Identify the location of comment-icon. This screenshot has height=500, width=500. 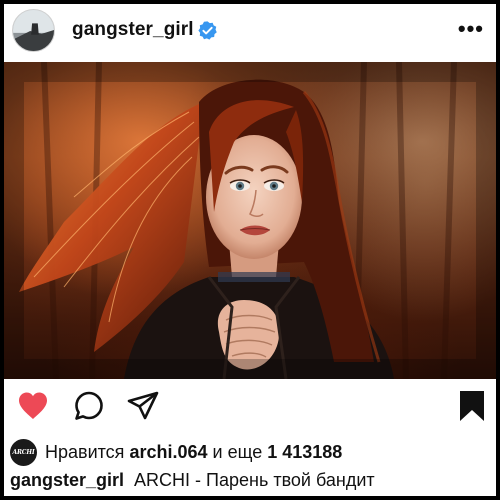
(89, 405).